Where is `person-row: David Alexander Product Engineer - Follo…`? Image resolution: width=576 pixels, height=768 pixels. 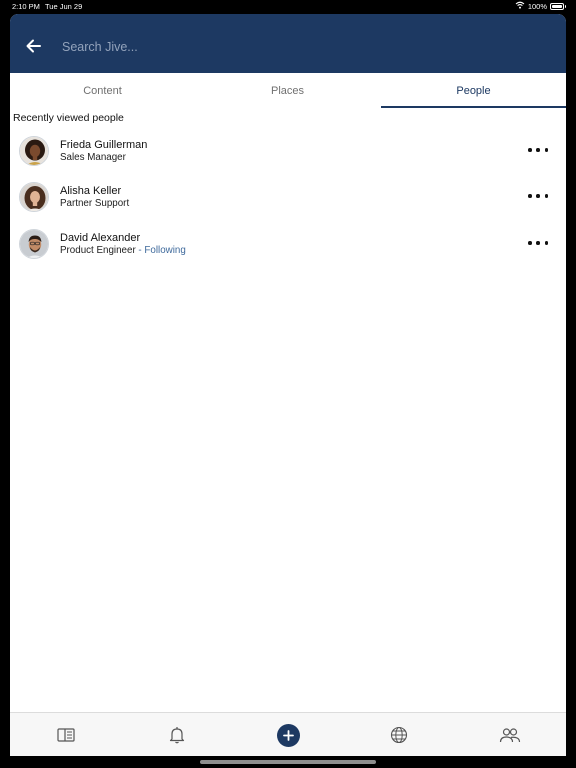
person-row: David Alexander Product Engineer - Follo… is located at coordinates (288, 247).